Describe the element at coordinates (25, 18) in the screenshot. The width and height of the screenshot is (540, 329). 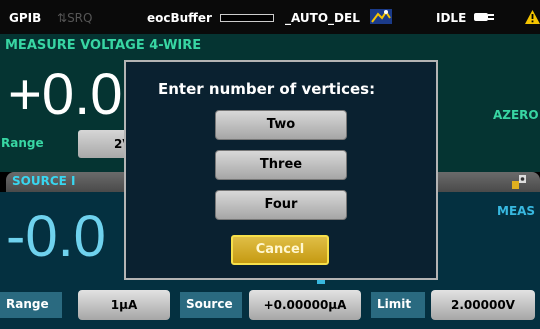
I see `interface-indicator: GPIB` at that location.